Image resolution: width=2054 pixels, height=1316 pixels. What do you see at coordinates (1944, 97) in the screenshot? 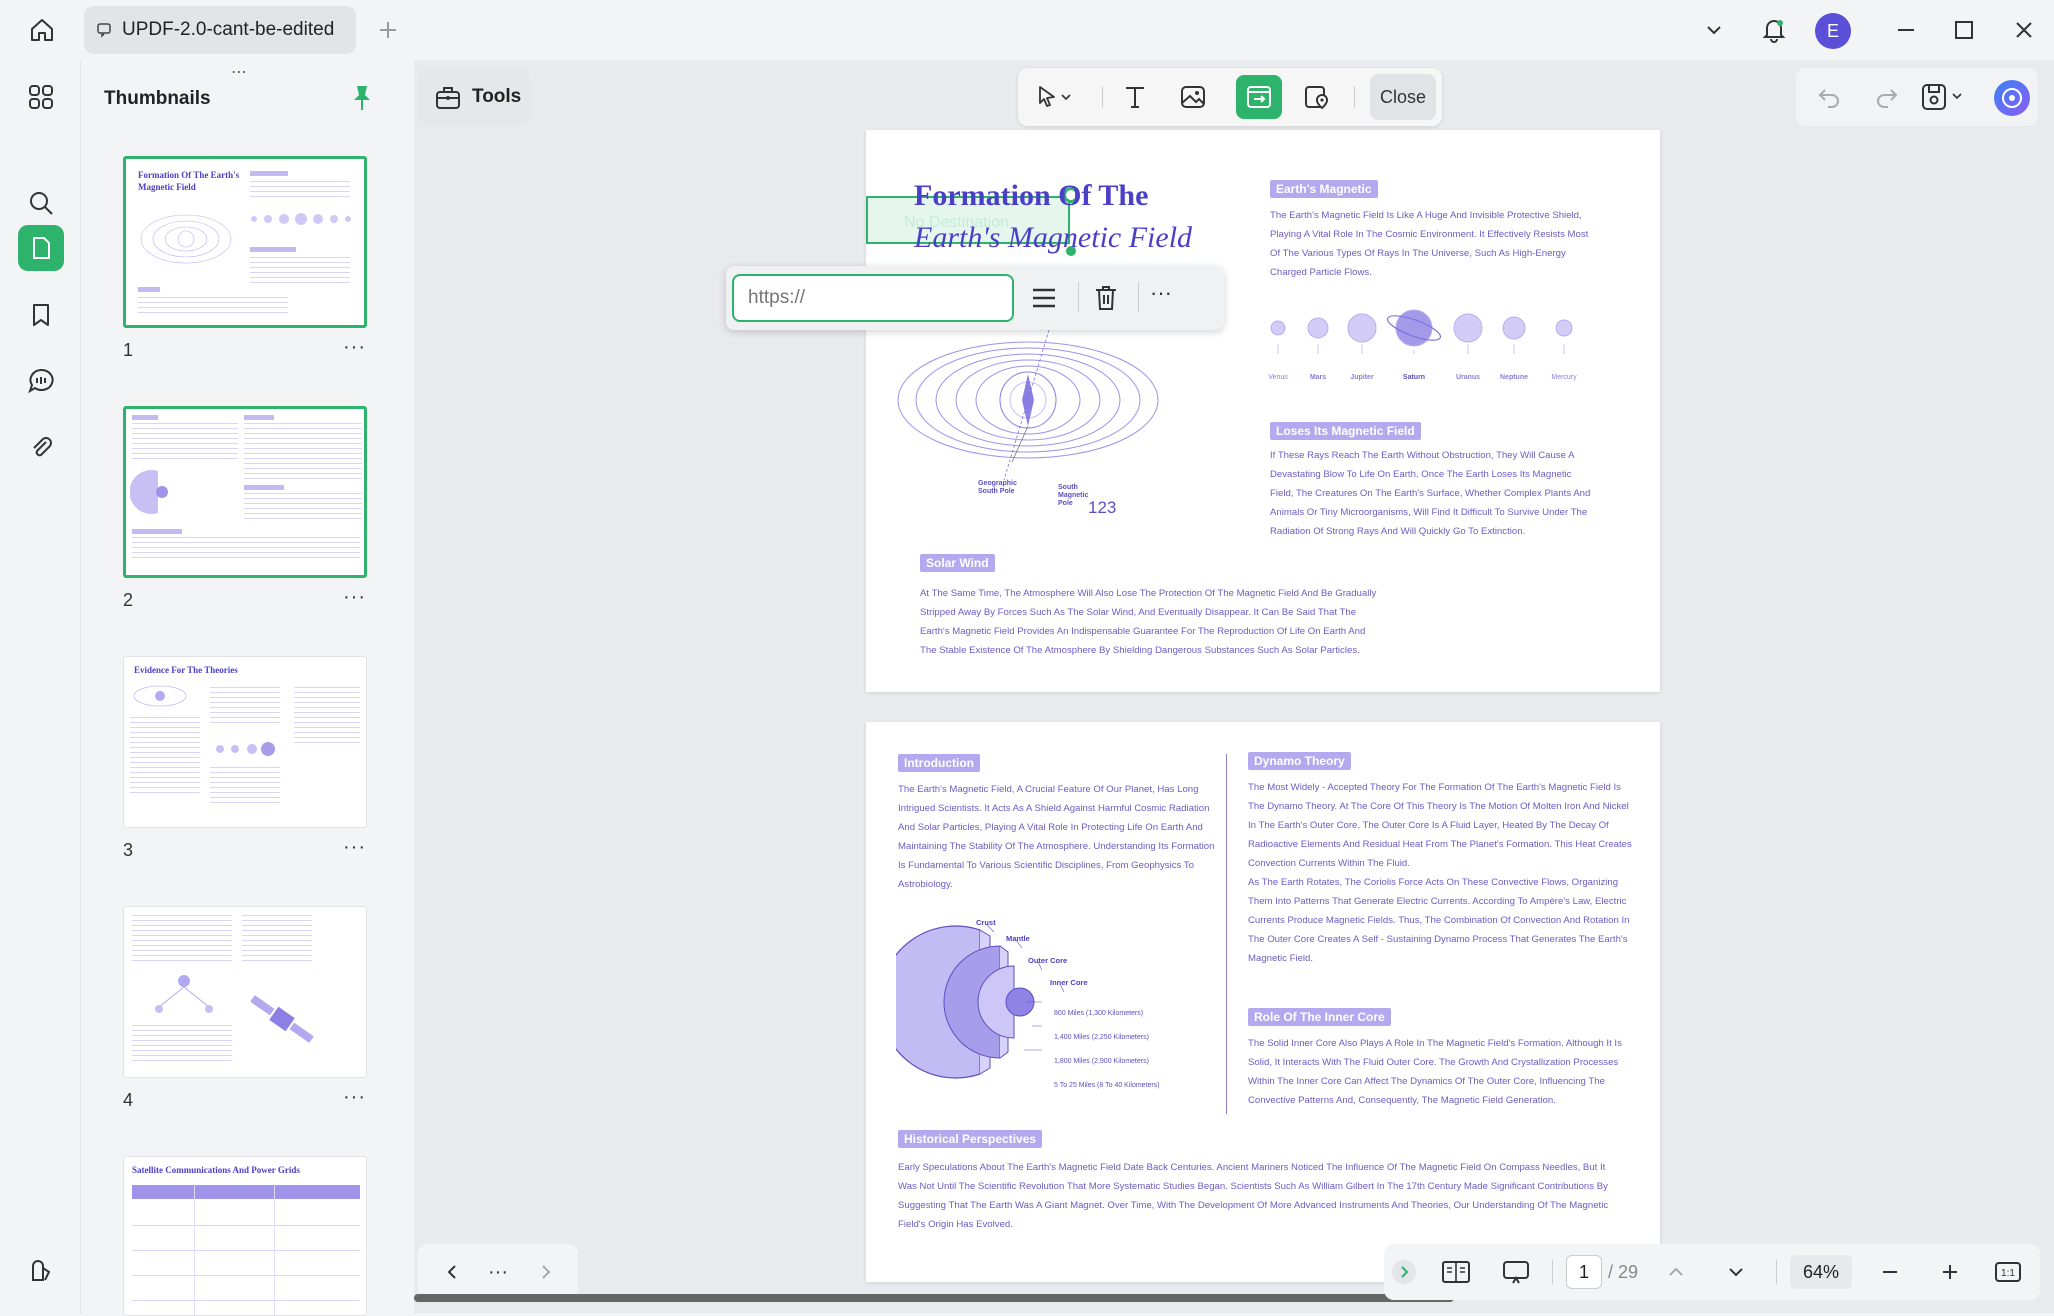
I see `save-icon` at bounding box center [1944, 97].